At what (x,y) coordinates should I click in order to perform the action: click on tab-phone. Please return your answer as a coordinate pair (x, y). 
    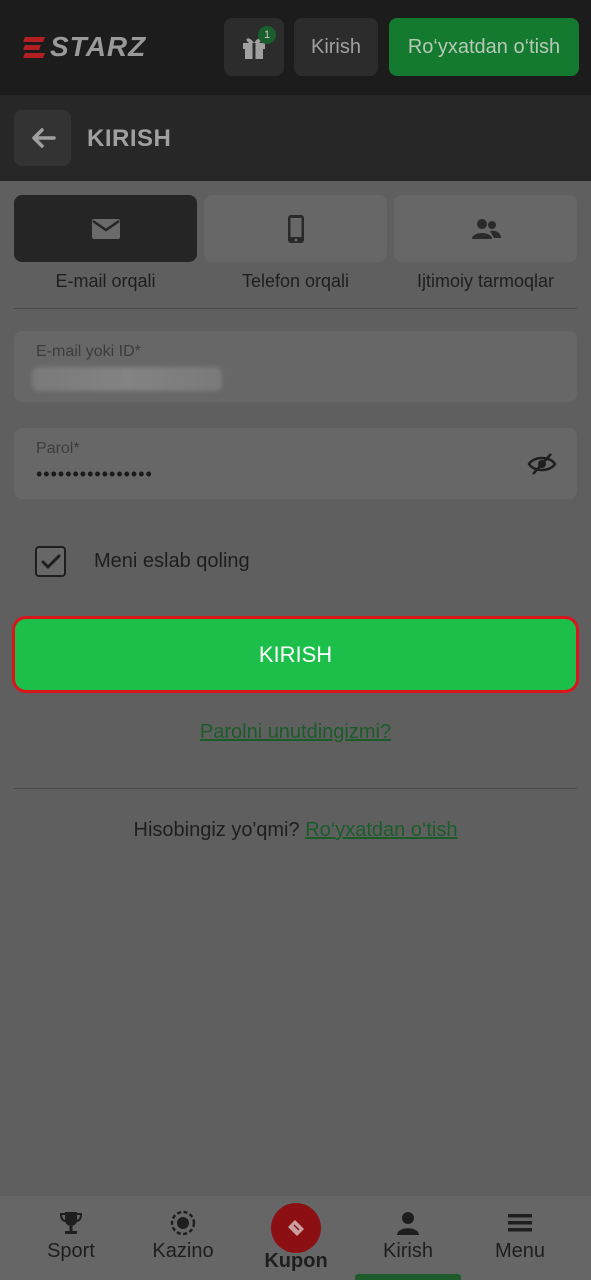
    Looking at the image, I should click on (295, 228).